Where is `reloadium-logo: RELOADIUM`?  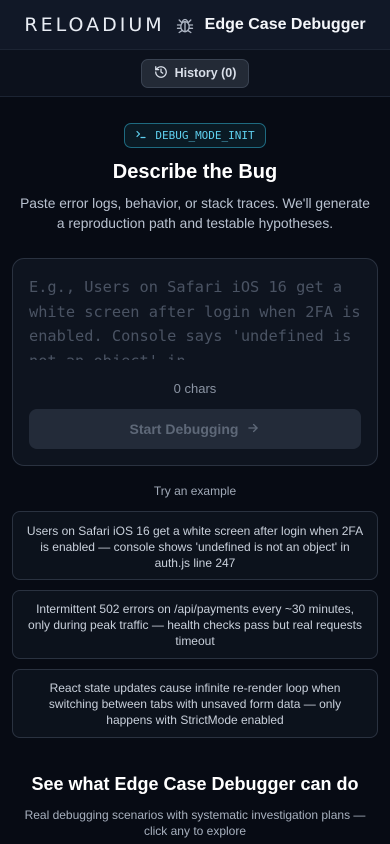
reloadium-logo: RELOADIUM is located at coordinates (94, 25).